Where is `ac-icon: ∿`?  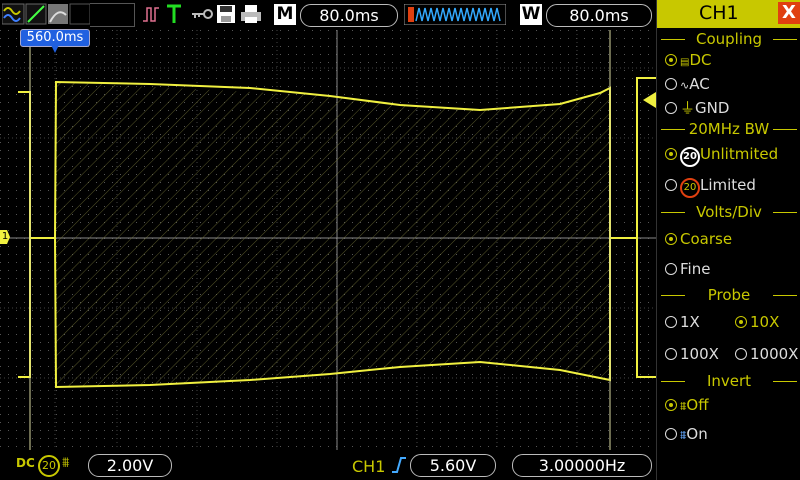 ac-icon: ∿ is located at coordinates (685, 85).